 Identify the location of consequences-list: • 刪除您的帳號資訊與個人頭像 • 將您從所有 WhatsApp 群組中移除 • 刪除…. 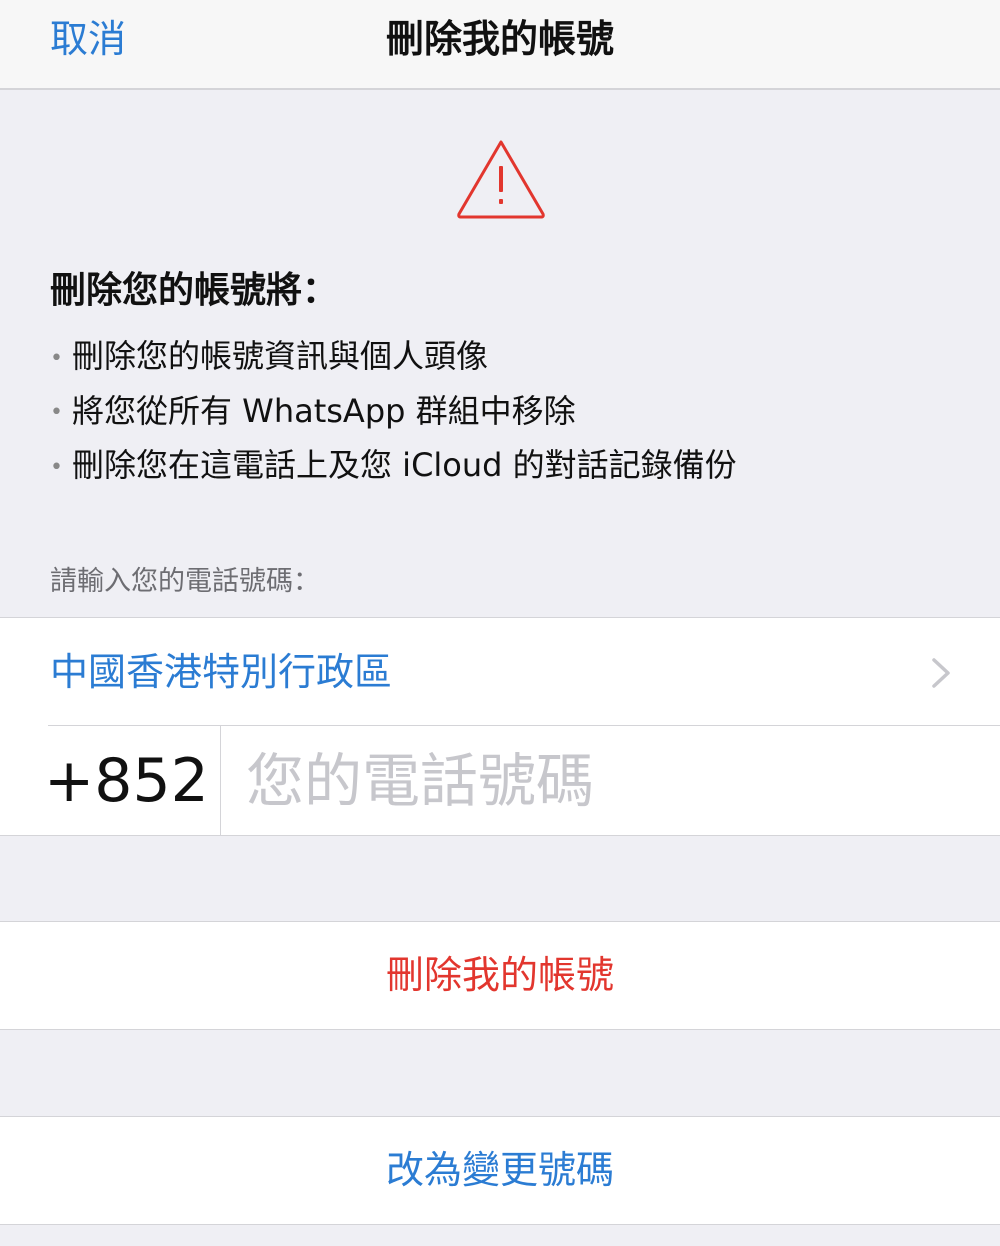
(393, 412).